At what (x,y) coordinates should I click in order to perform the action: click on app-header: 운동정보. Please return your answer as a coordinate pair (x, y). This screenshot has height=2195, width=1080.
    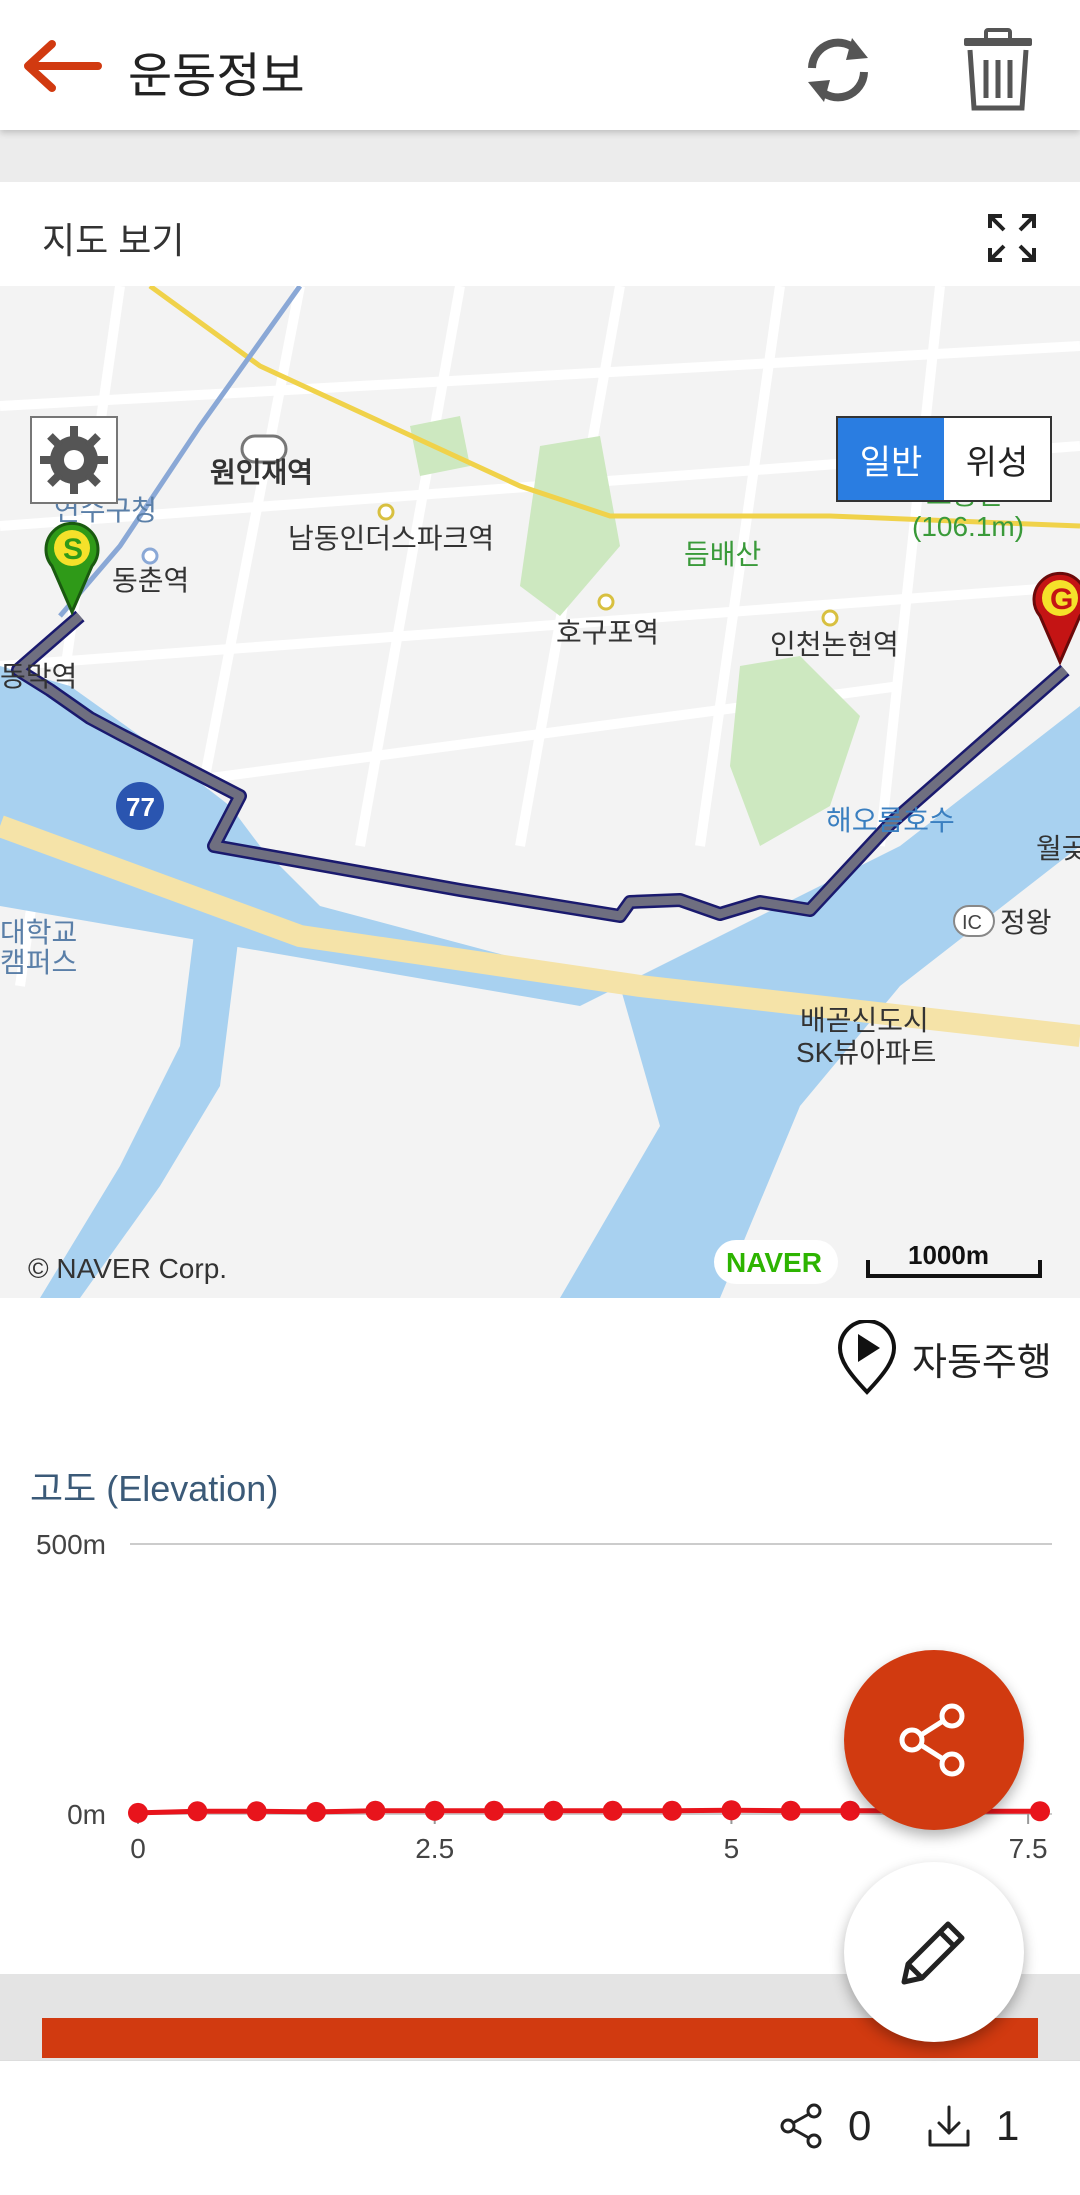
    Looking at the image, I should click on (540, 65).